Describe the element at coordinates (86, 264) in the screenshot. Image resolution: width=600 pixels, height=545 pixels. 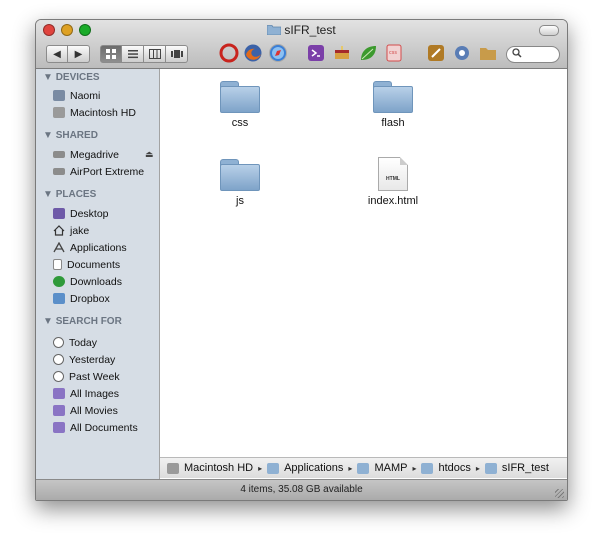
I see `sidebar-item-documents: Documents` at that location.